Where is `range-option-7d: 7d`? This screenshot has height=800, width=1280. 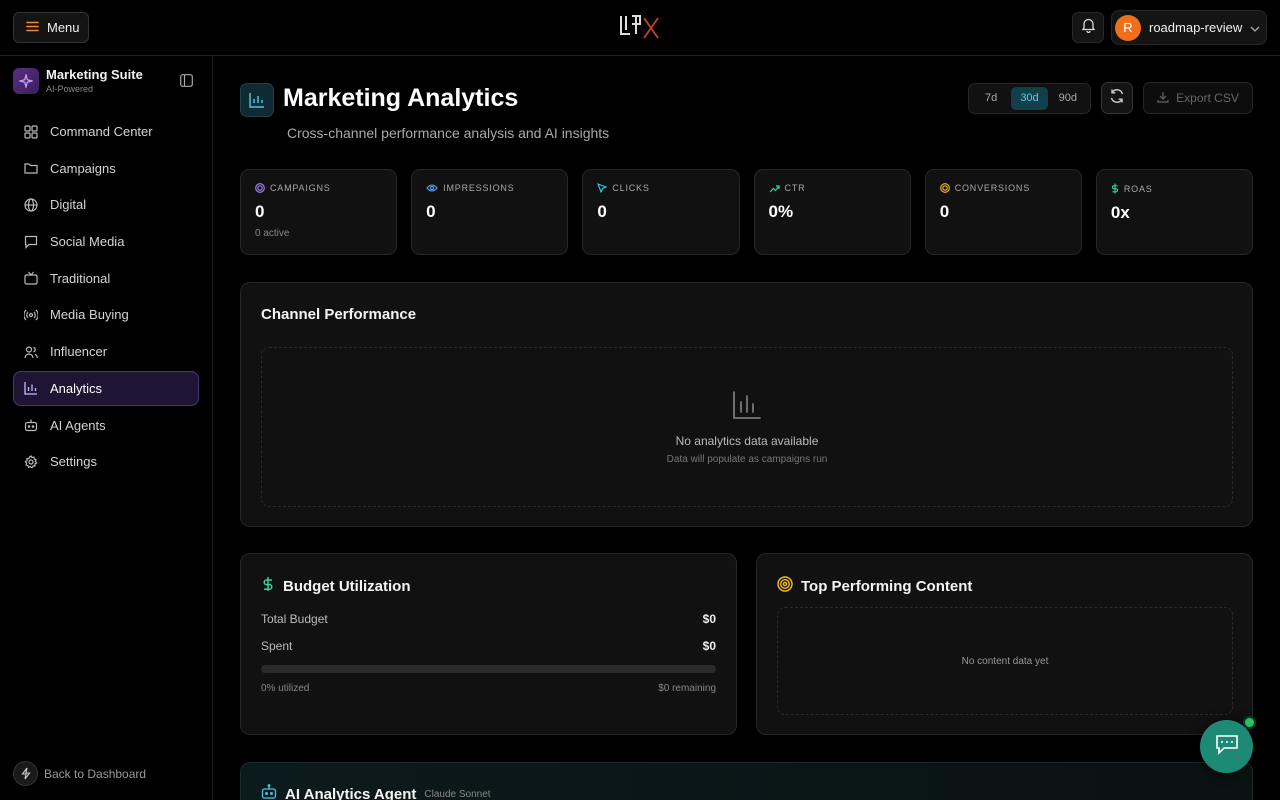
range-option-7d: 7d is located at coordinates (991, 98).